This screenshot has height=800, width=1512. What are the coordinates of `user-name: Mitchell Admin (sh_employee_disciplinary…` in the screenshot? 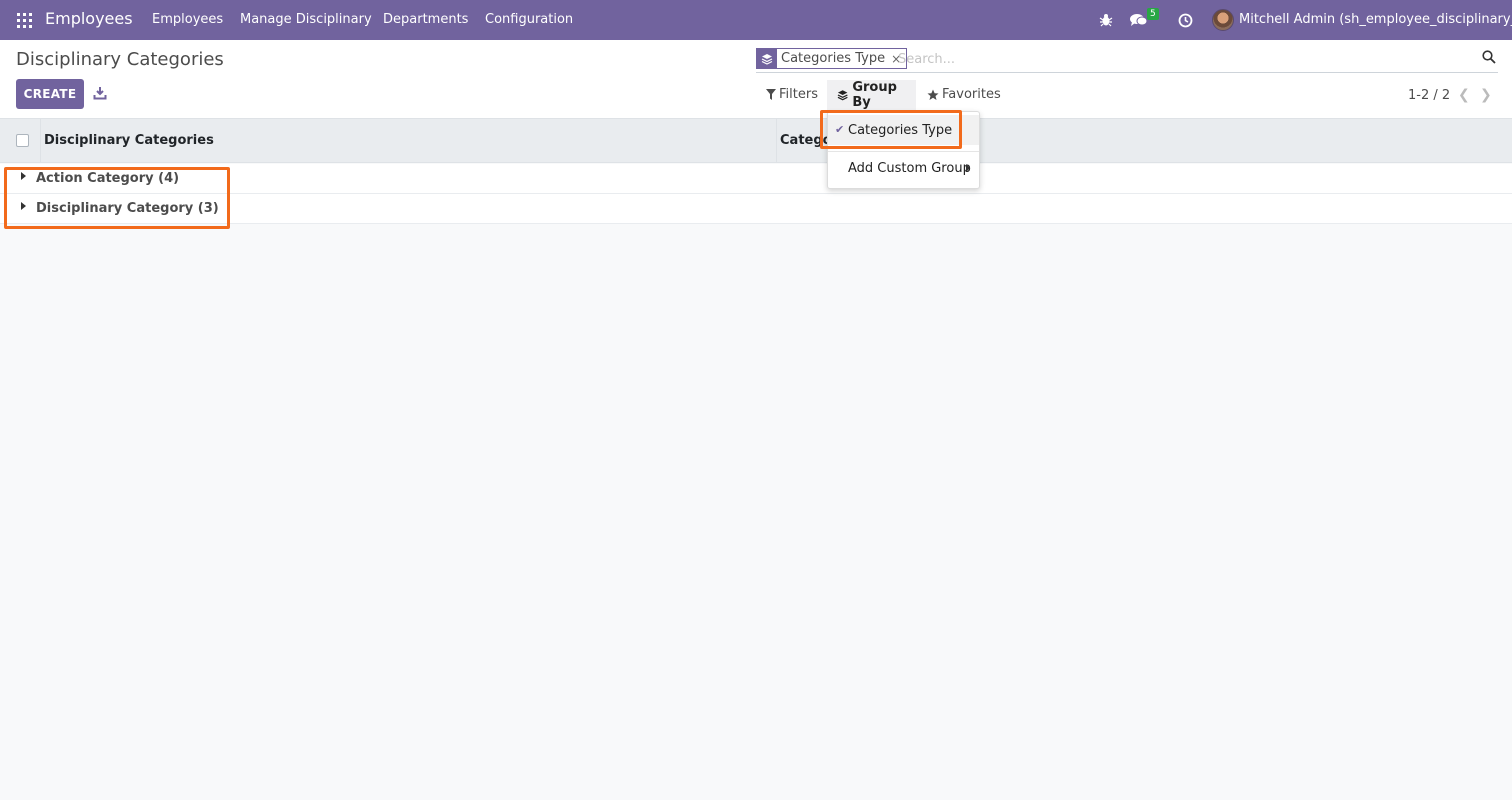 It's located at (1375, 19).